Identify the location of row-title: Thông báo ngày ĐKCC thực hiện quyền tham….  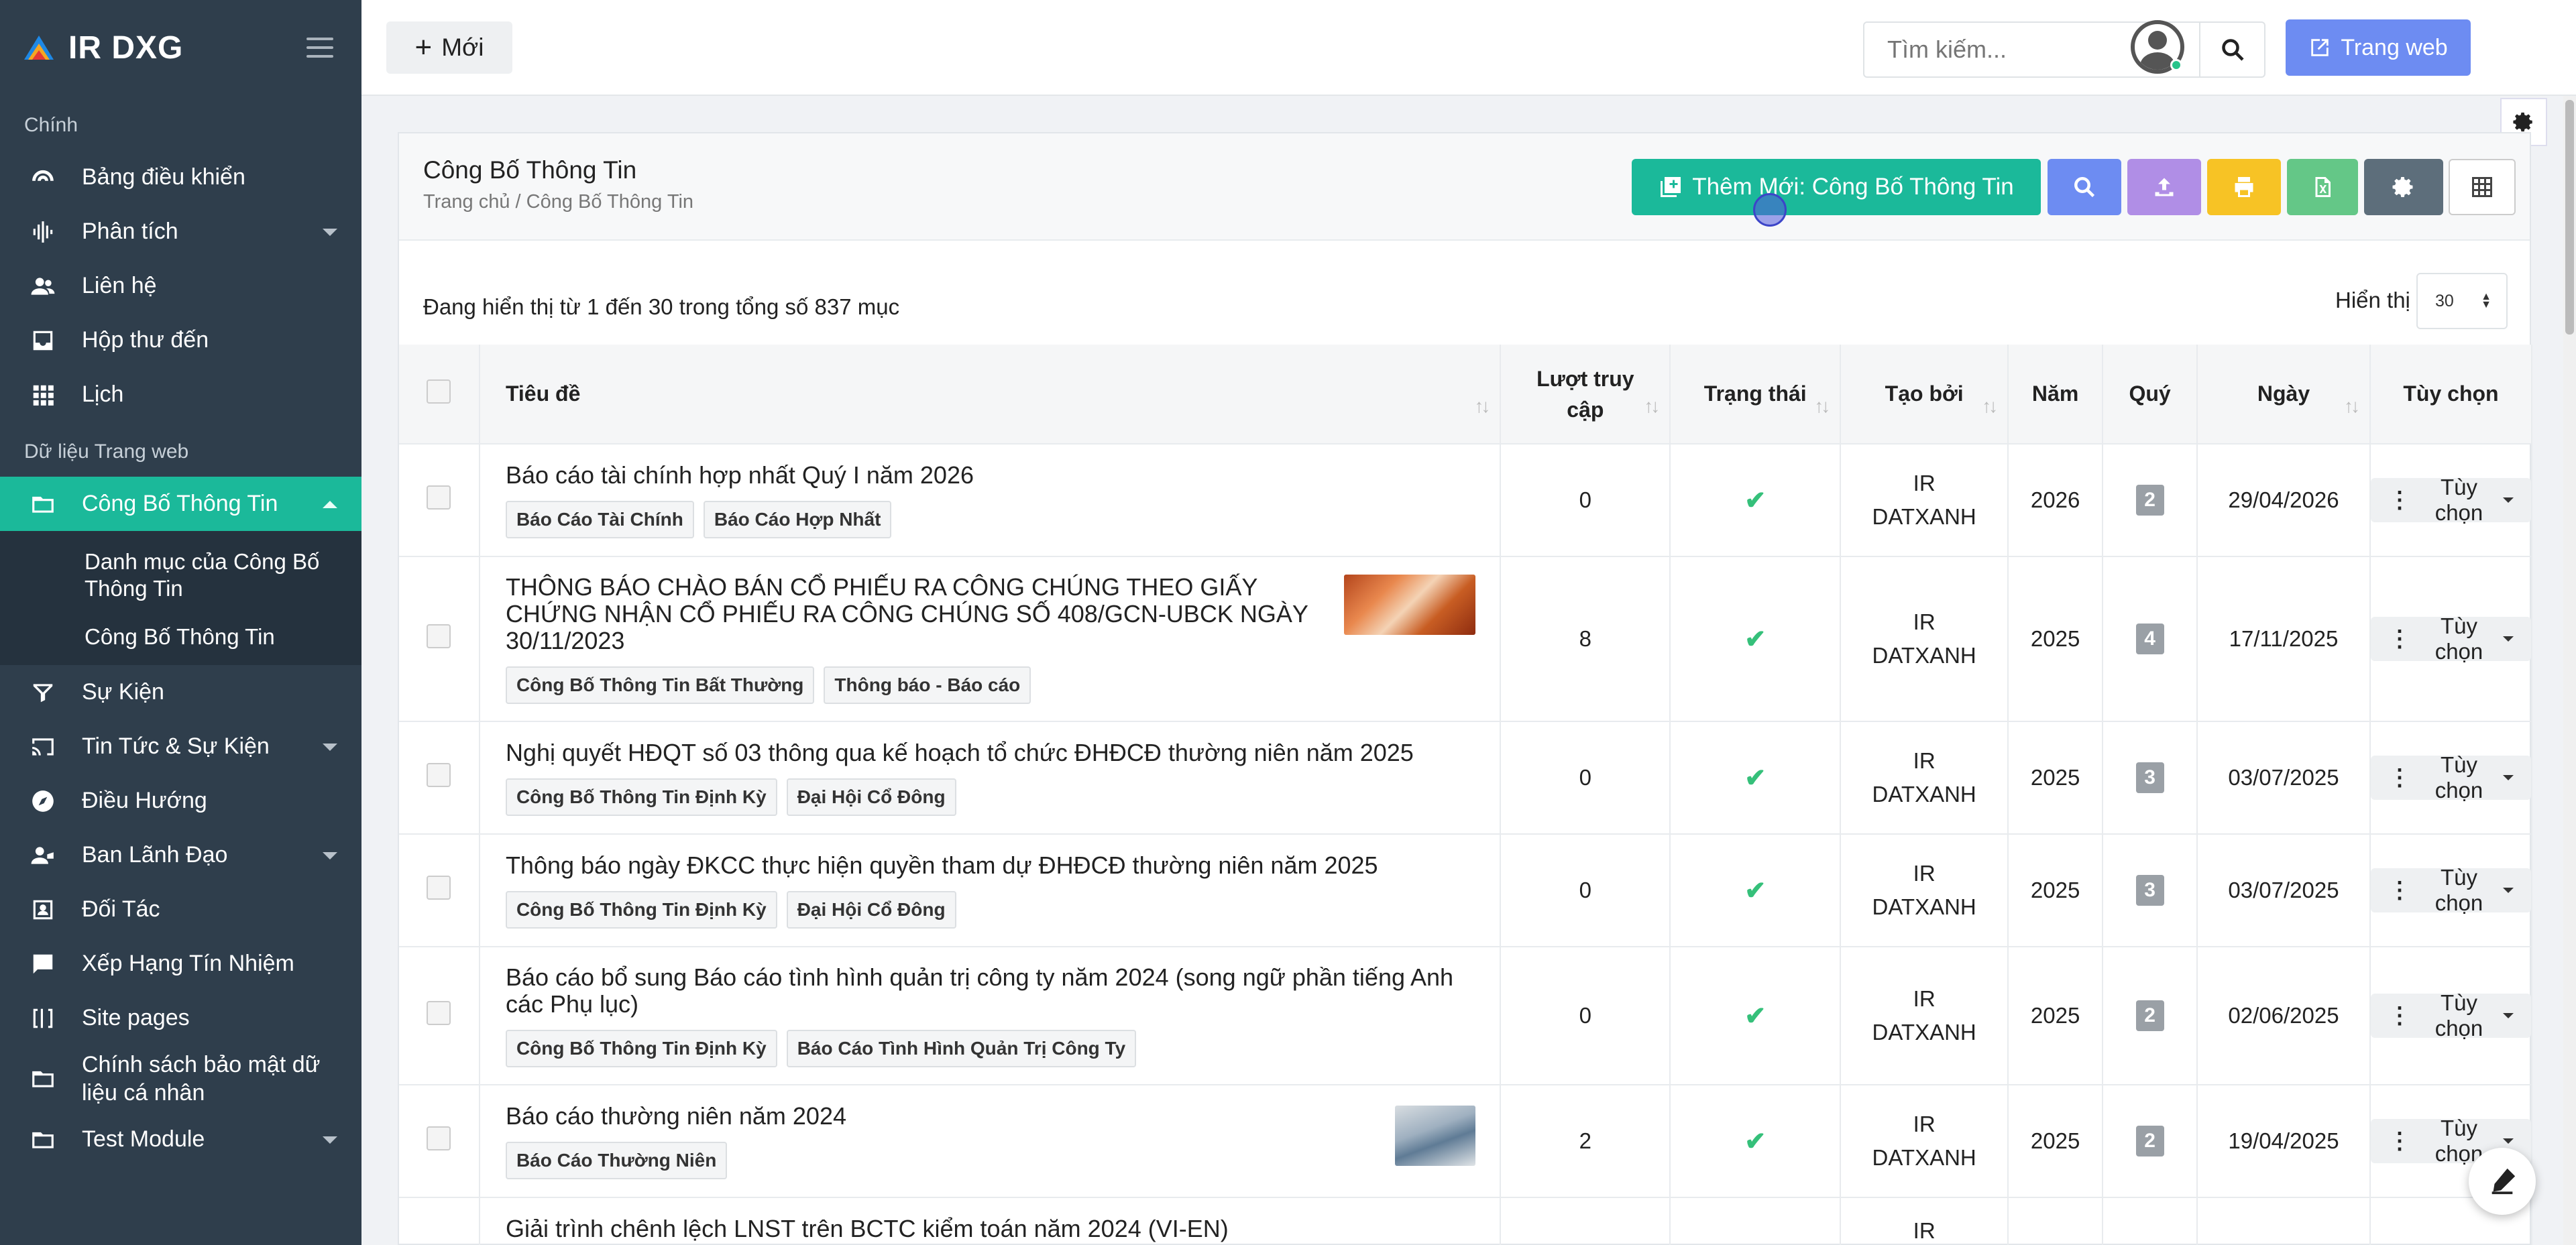
(990, 865).